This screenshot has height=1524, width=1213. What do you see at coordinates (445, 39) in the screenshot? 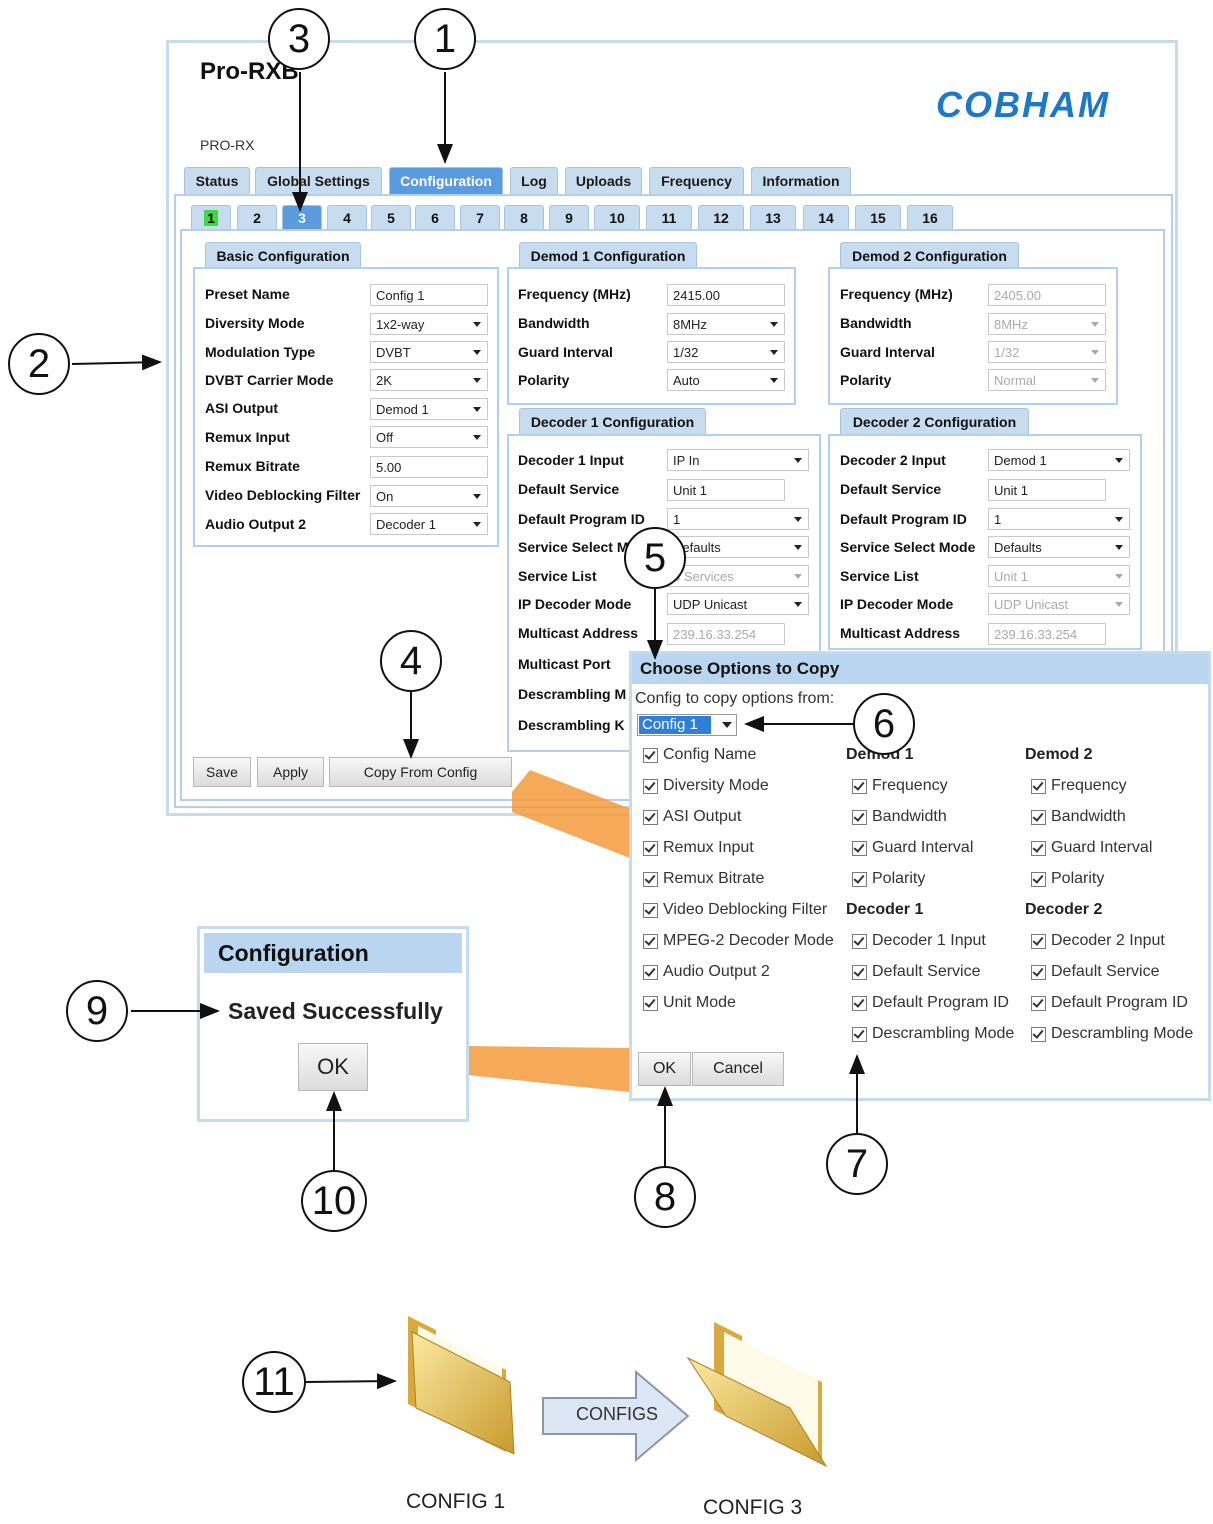
I see `callout-1: 1` at bounding box center [445, 39].